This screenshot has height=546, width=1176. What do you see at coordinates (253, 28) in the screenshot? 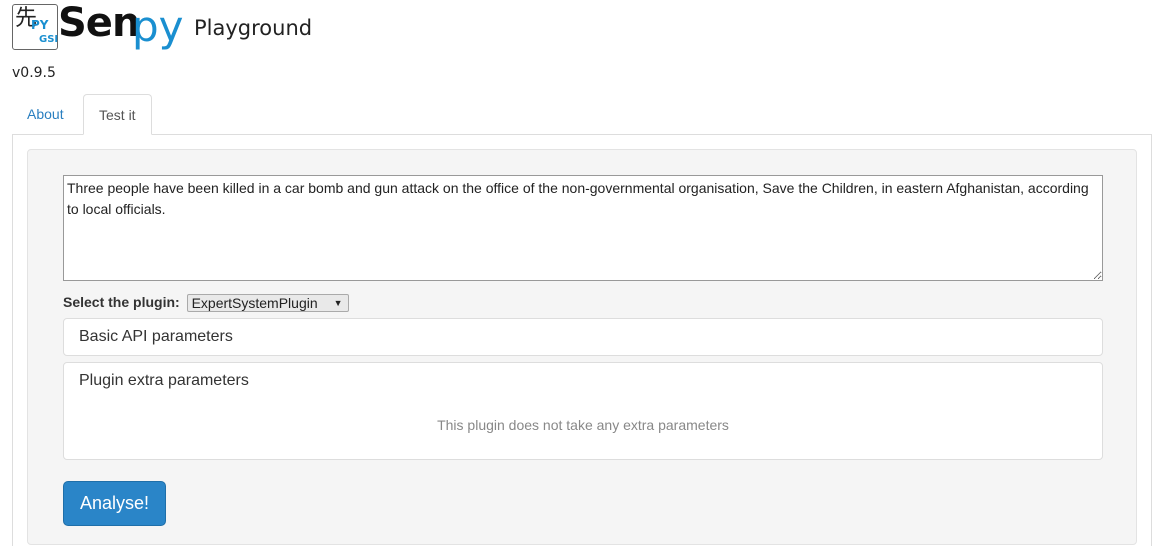
I see `brand-subtitle: Playground` at bounding box center [253, 28].